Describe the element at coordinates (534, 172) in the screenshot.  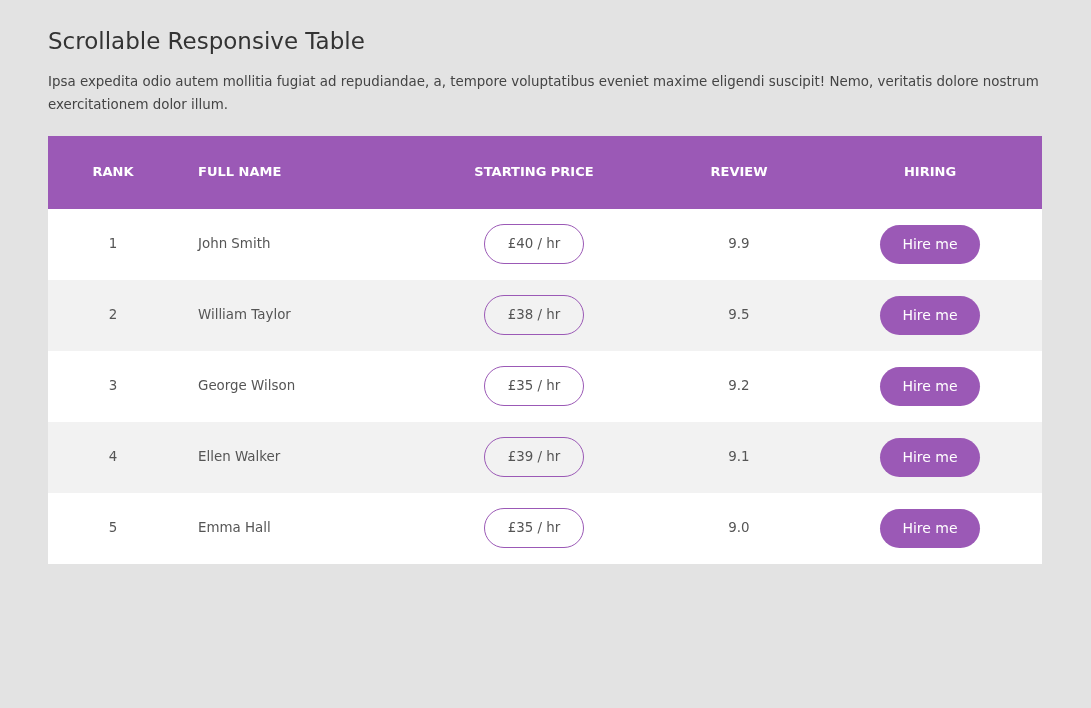
I see `column-header: STARTING PRICE` at that location.